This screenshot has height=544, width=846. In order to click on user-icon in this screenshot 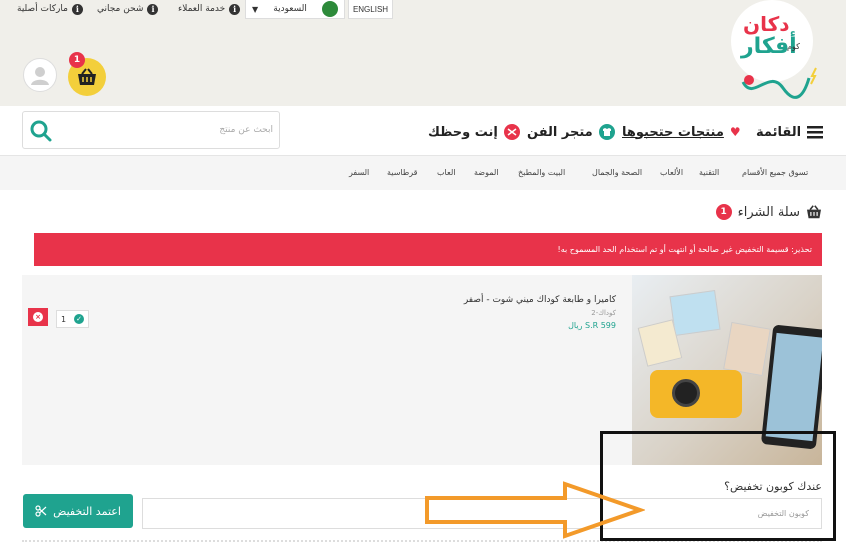, I will do `click(40, 76)`.